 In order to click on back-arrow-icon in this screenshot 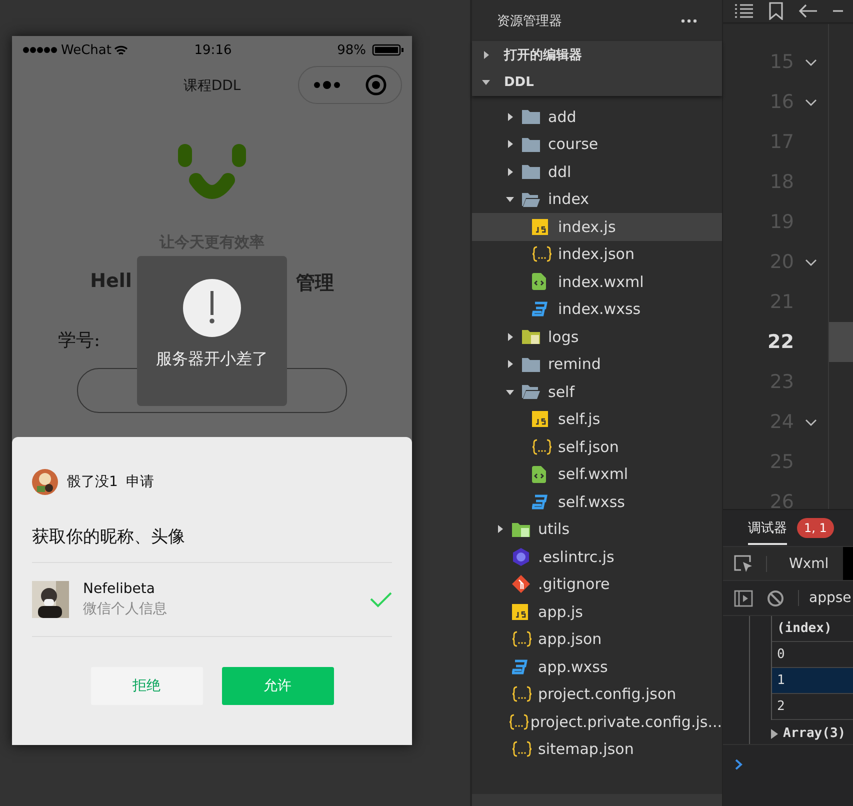, I will do `click(808, 11)`.